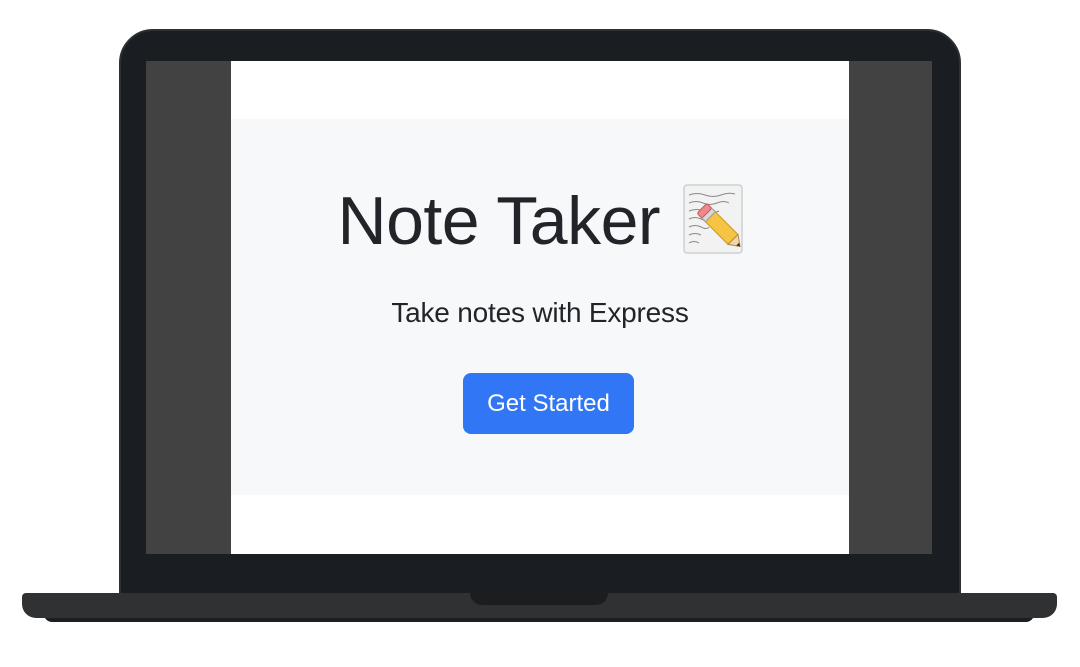  I want to click on memo-icon, so click(712, 219).